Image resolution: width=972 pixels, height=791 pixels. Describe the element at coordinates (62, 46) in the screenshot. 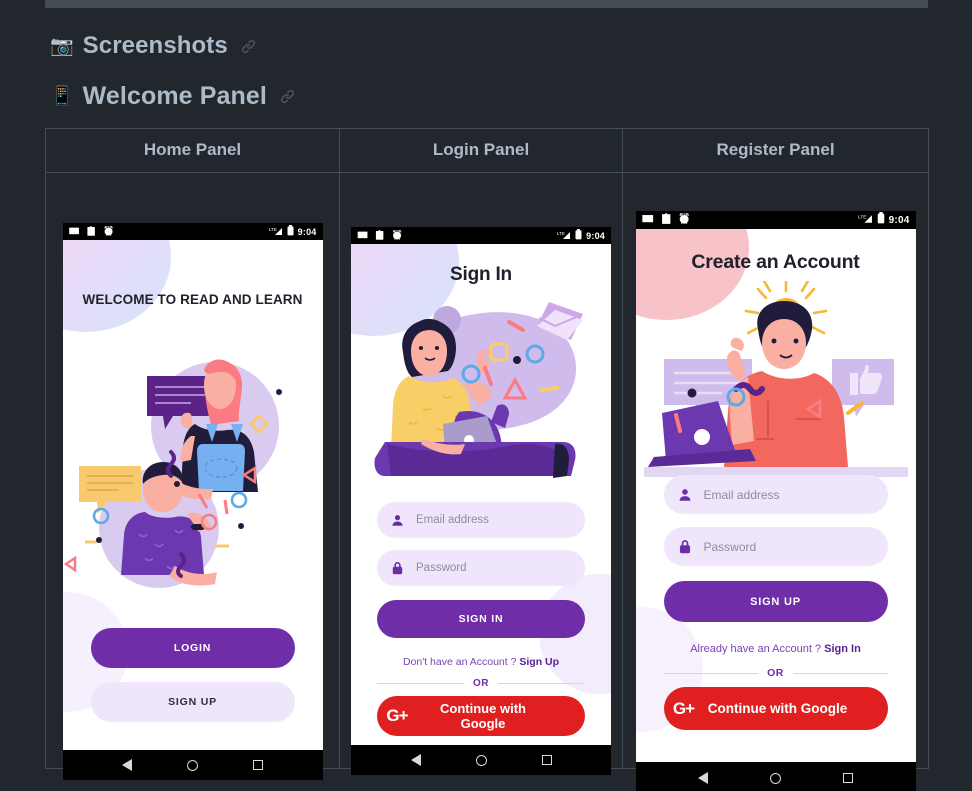

I see `camera-emoji: 📷` at that location.